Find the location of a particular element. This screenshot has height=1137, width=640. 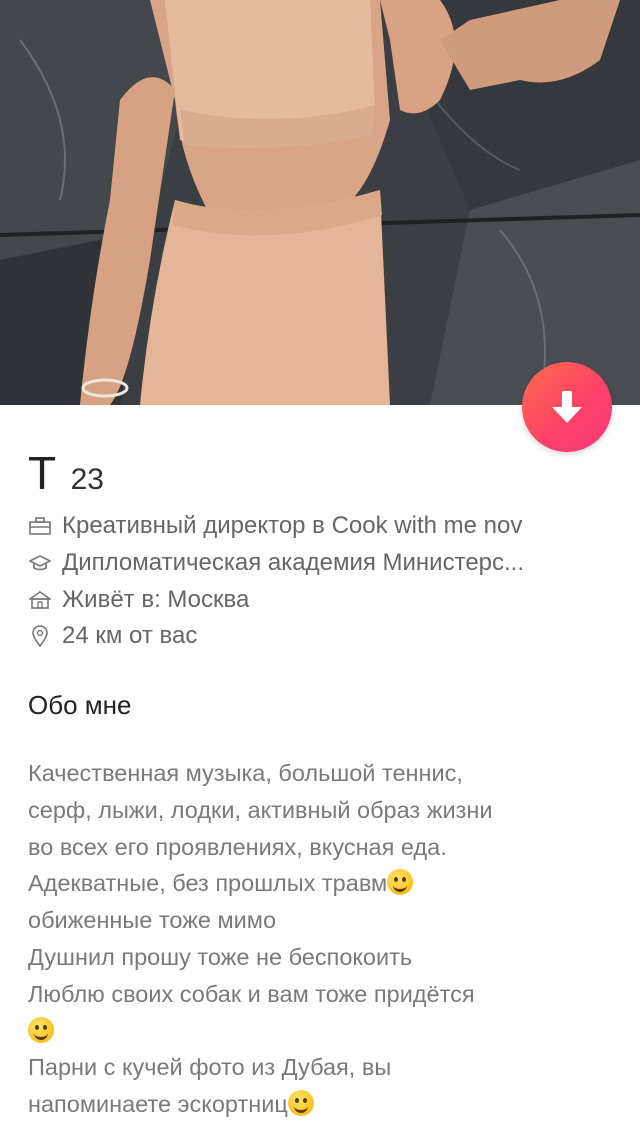

about-title: Обо мне is located at coordinates (80, 705).